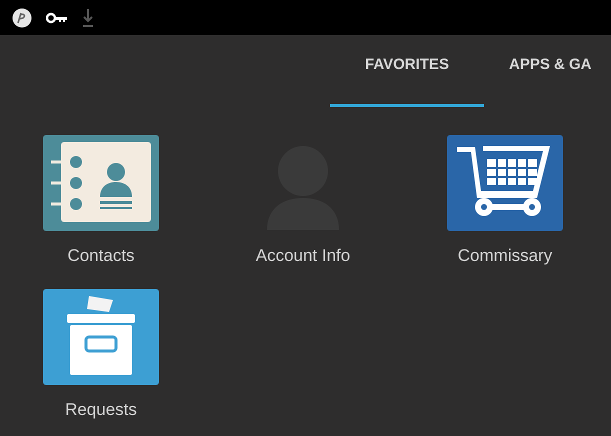 The image size is (611, 436). I want to click on app-label: Account Info, so click(303, 256).